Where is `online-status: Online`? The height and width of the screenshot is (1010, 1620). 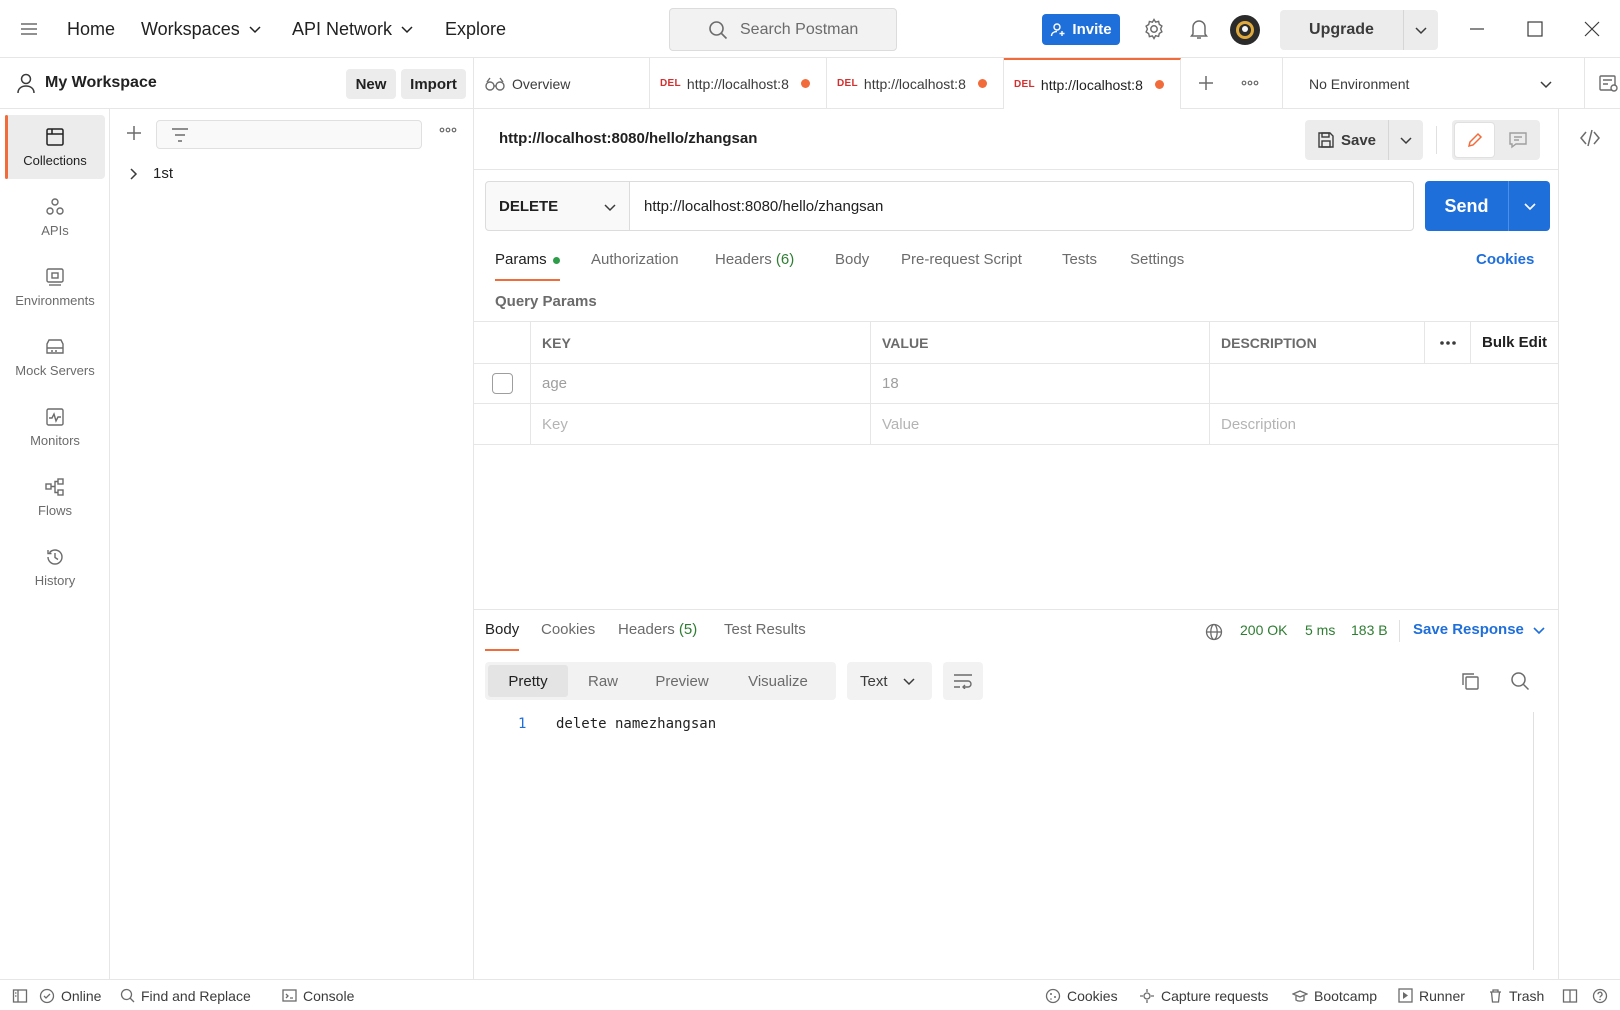
online-status: Online is located at coordinates (70, 995).